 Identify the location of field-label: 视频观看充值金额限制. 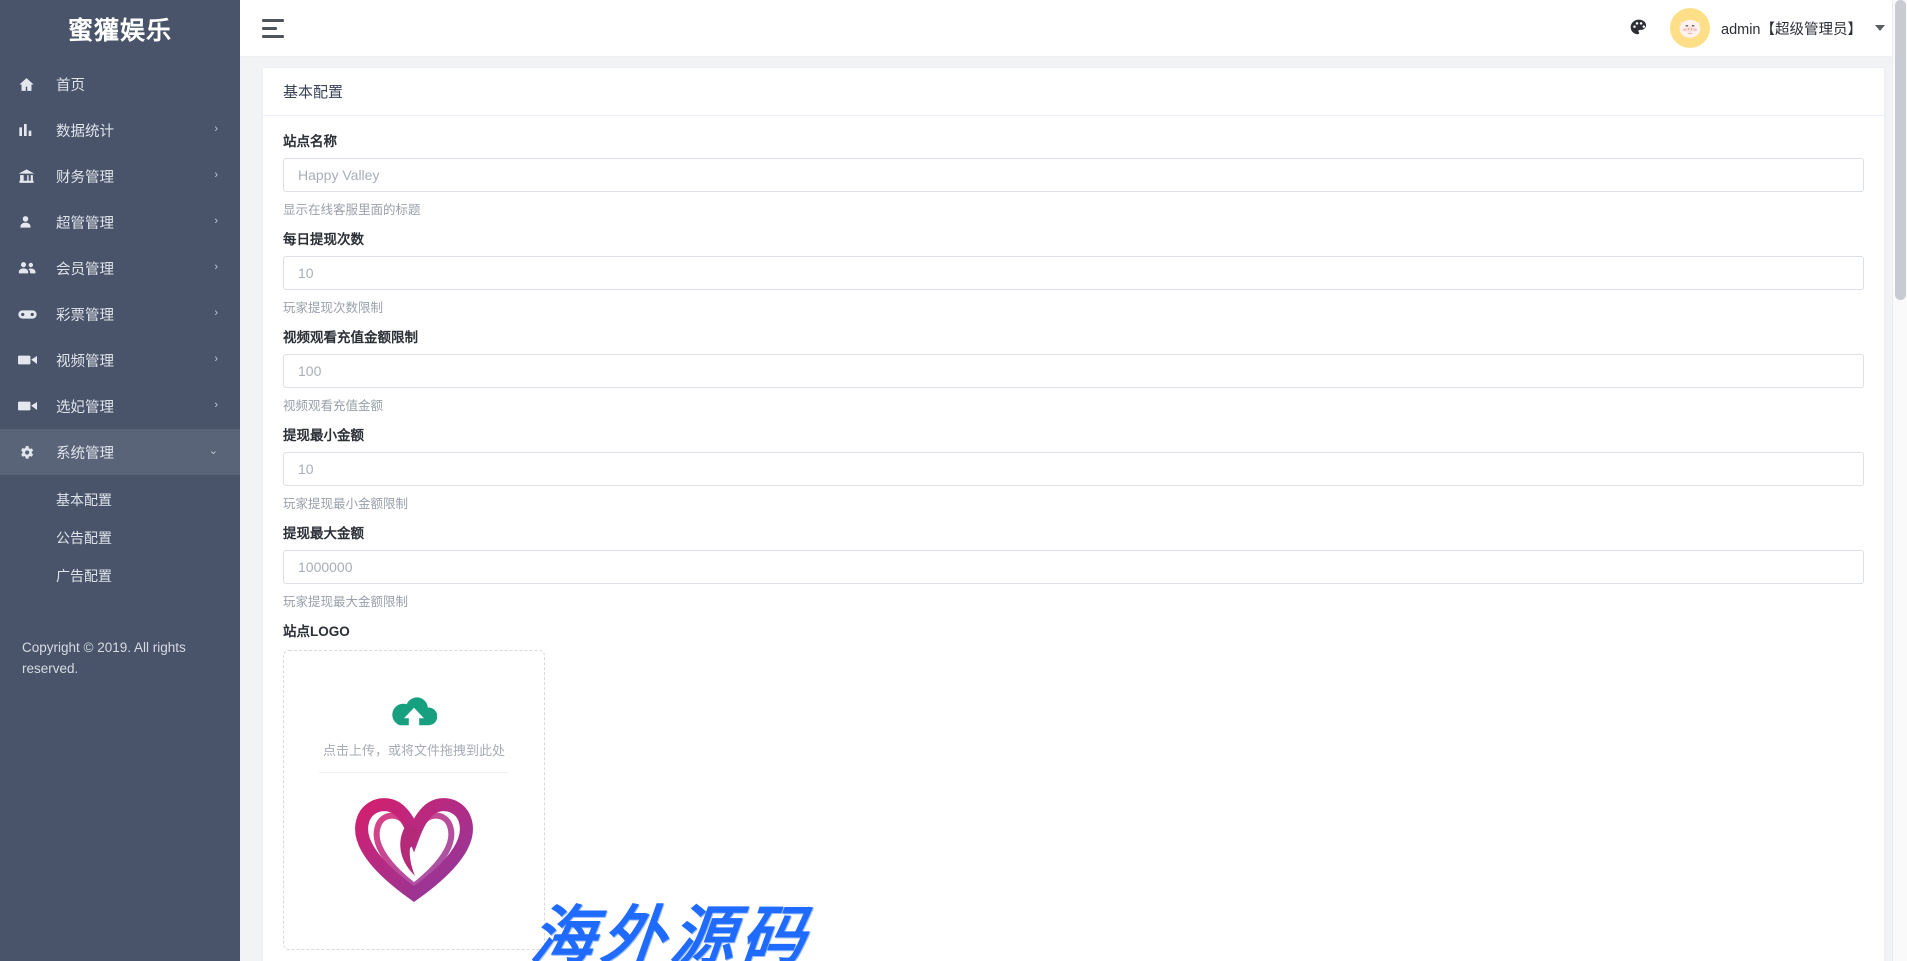
(350, 337).